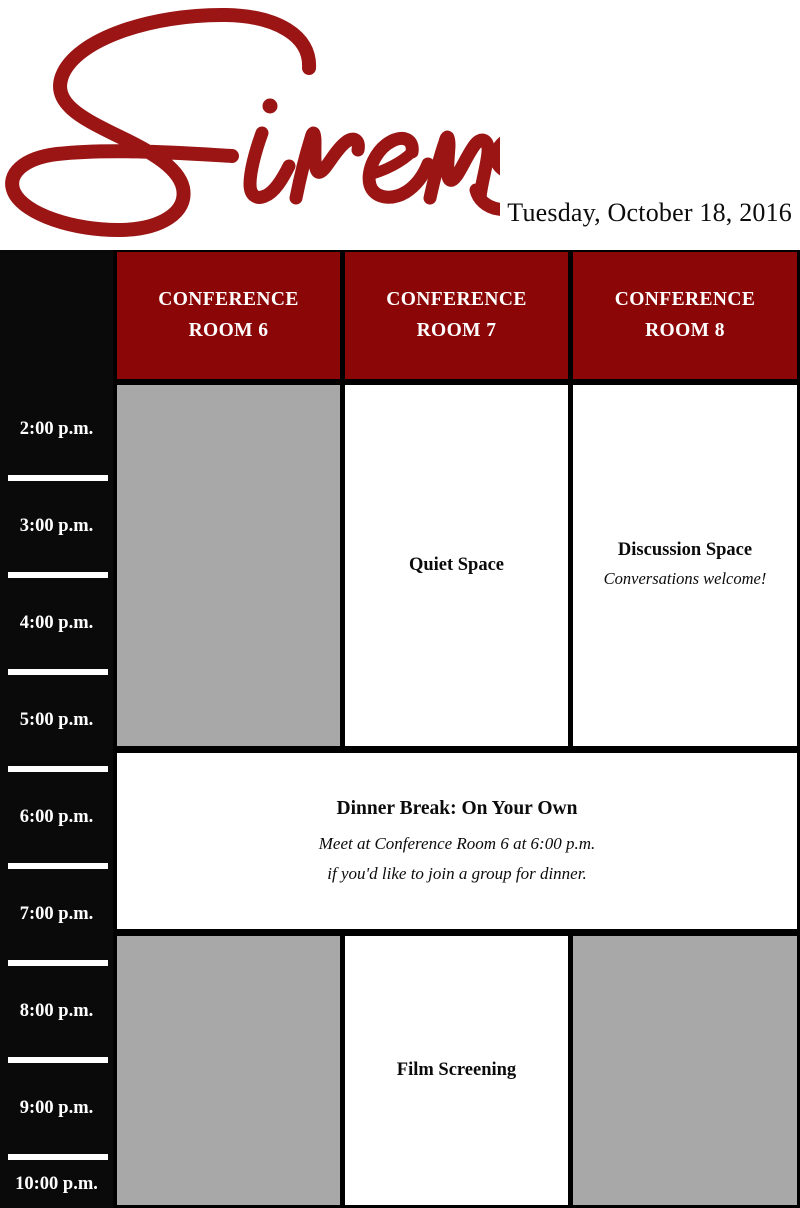  What do you see at coordinates (456, 330) in the screenshot?
I see `column-header-line2: ROOM 7` at bounding box center [456, 330].